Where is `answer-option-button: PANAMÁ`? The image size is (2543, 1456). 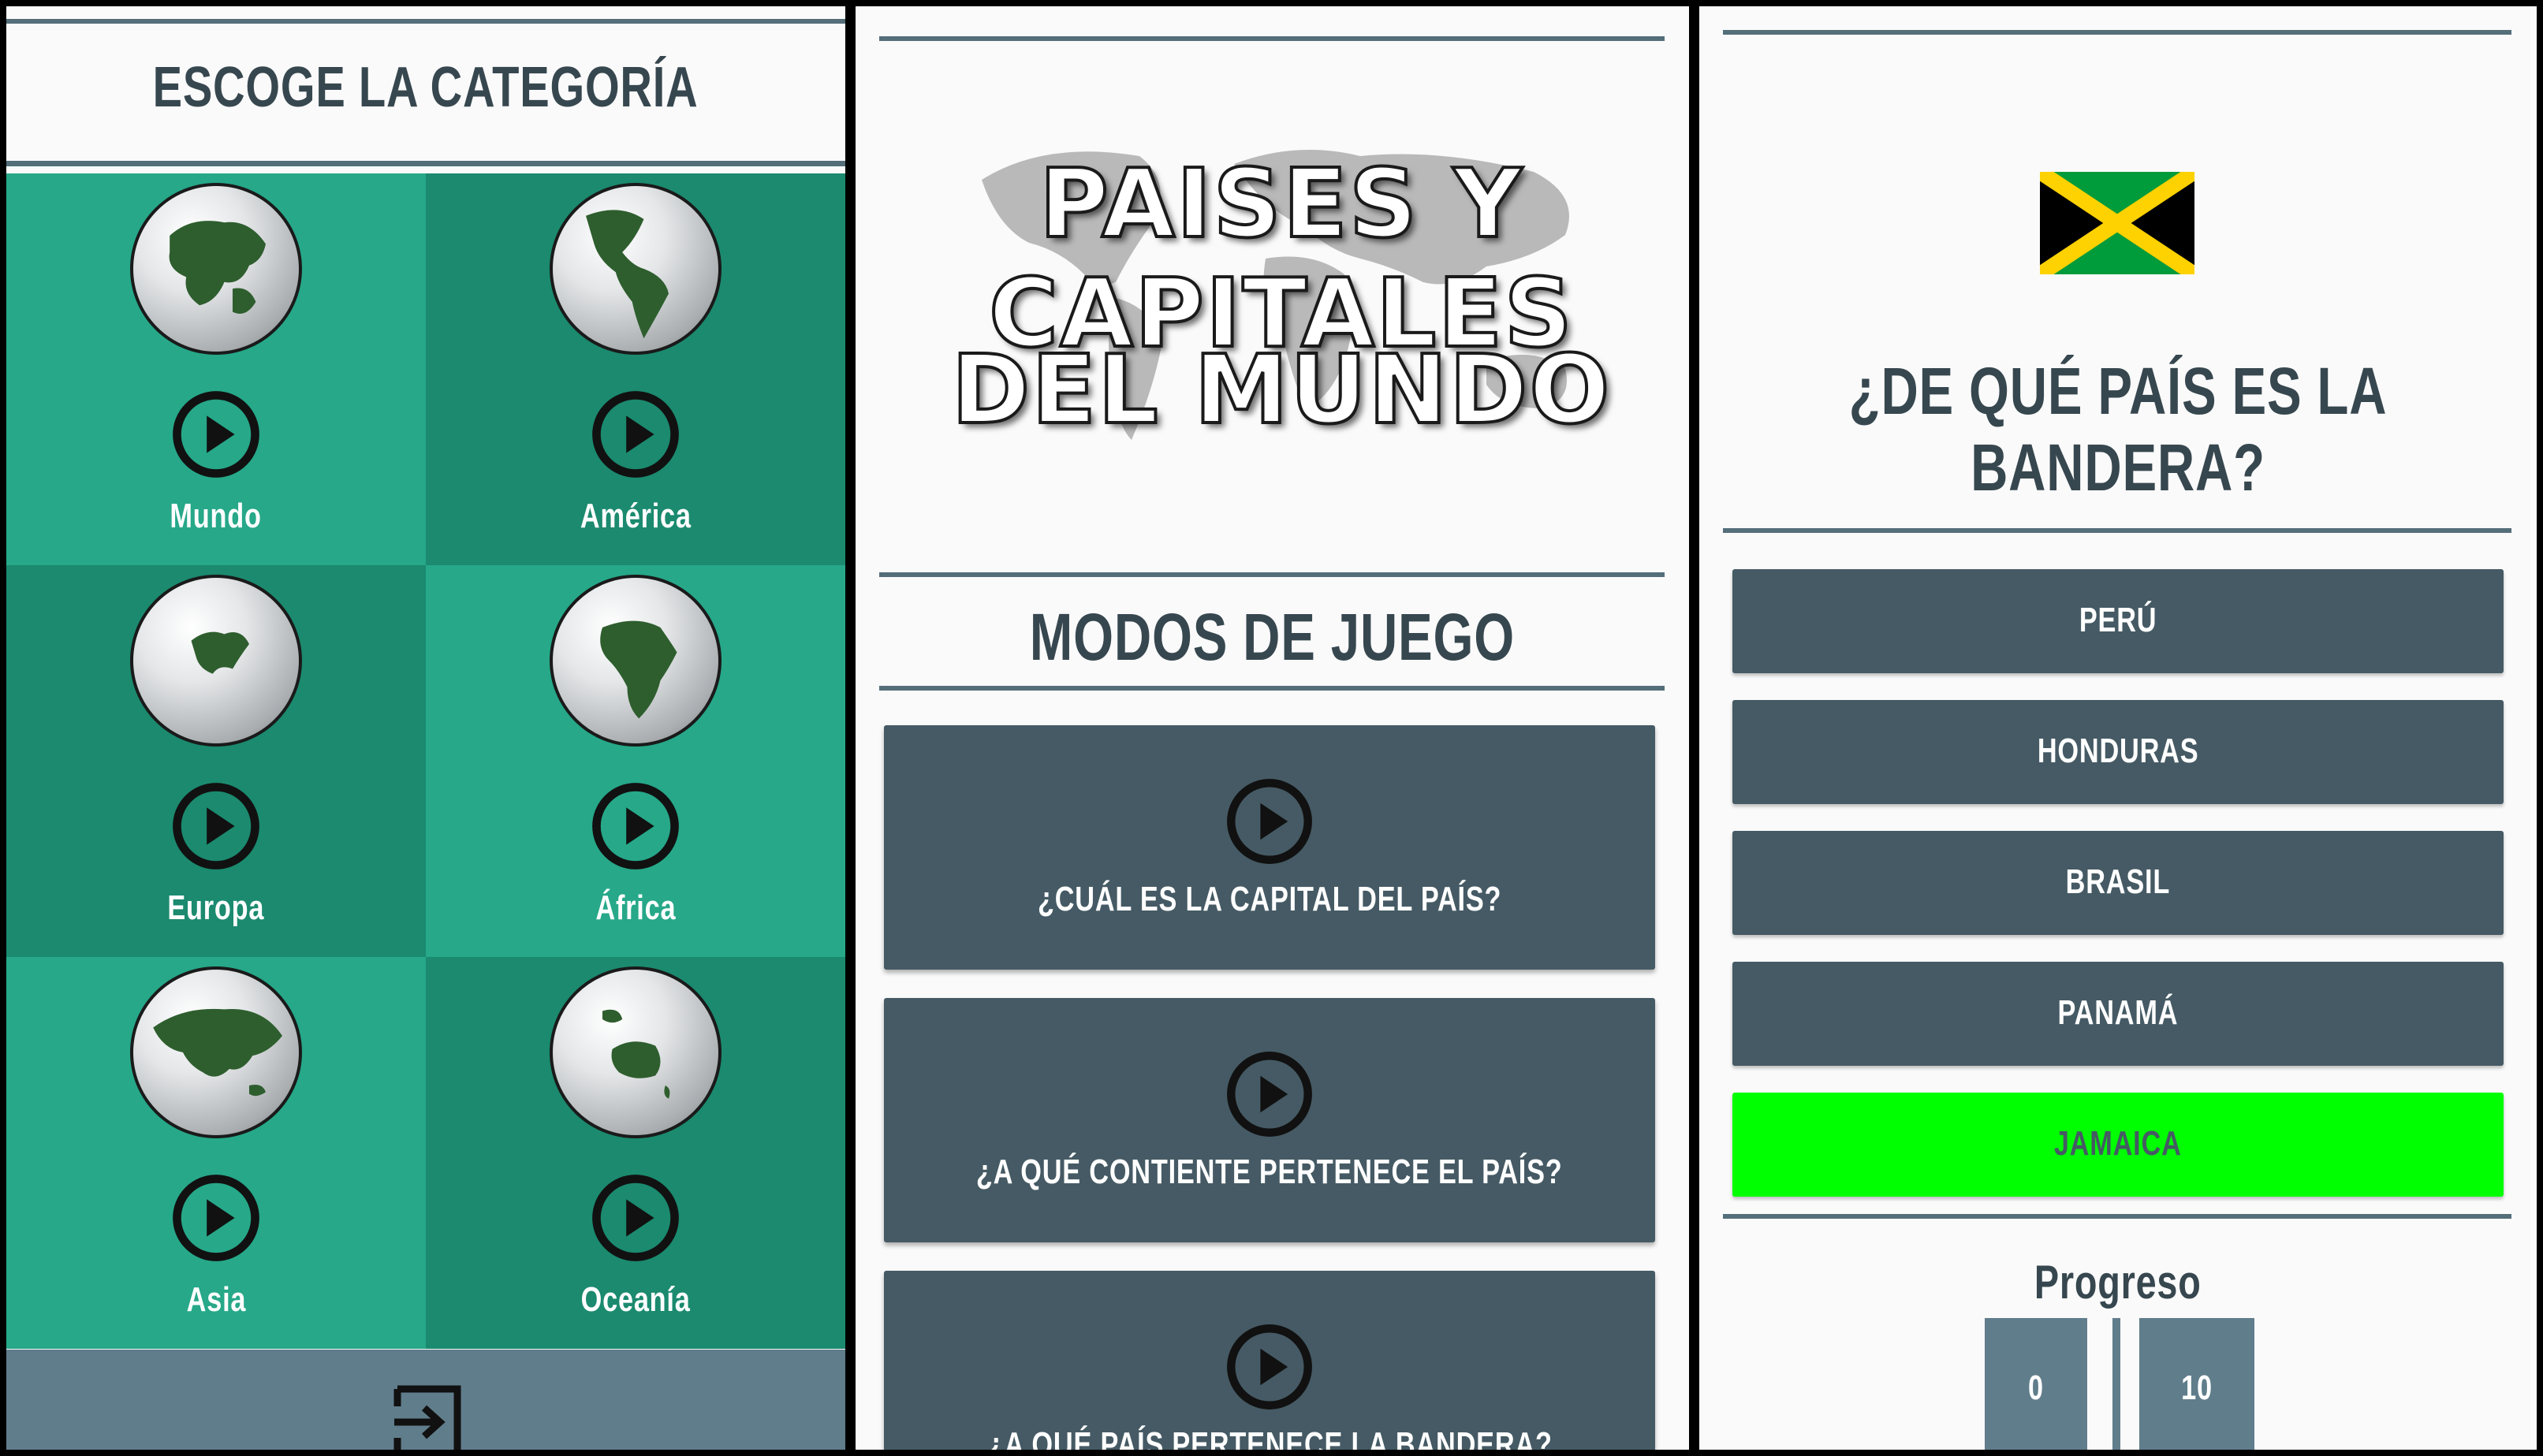 answer-option-button: PANAMÁ is located at coordinates (2118, 1014).